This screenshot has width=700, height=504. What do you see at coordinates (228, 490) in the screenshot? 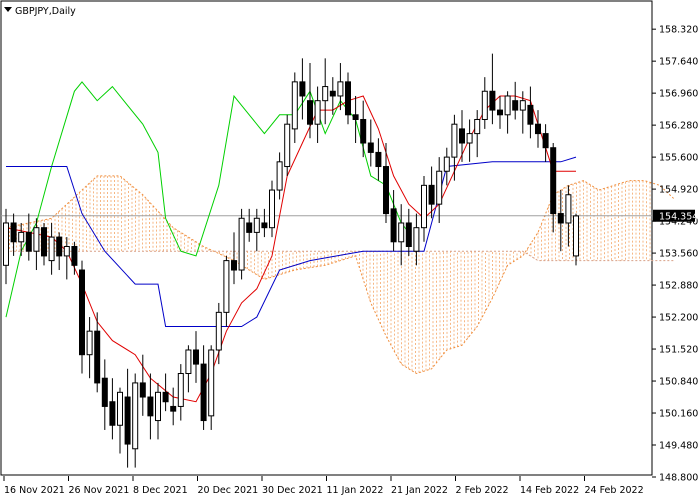
I see `x-tick-label: 20 Dec 2021` at bounding box center [228, 490].